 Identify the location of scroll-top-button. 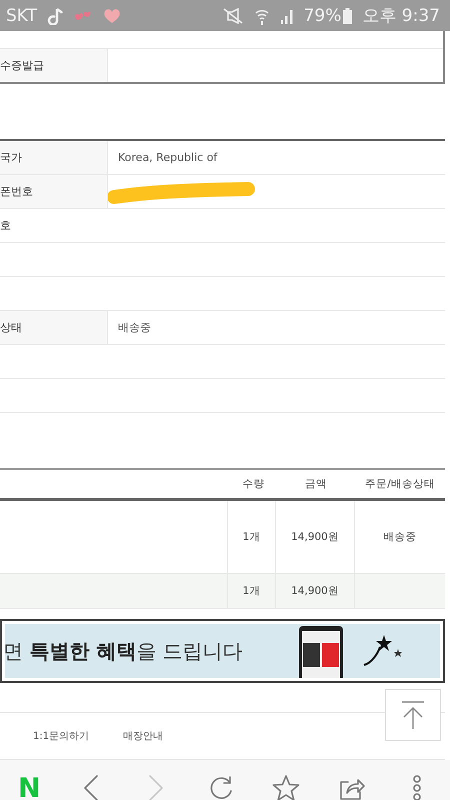
(413, 715).